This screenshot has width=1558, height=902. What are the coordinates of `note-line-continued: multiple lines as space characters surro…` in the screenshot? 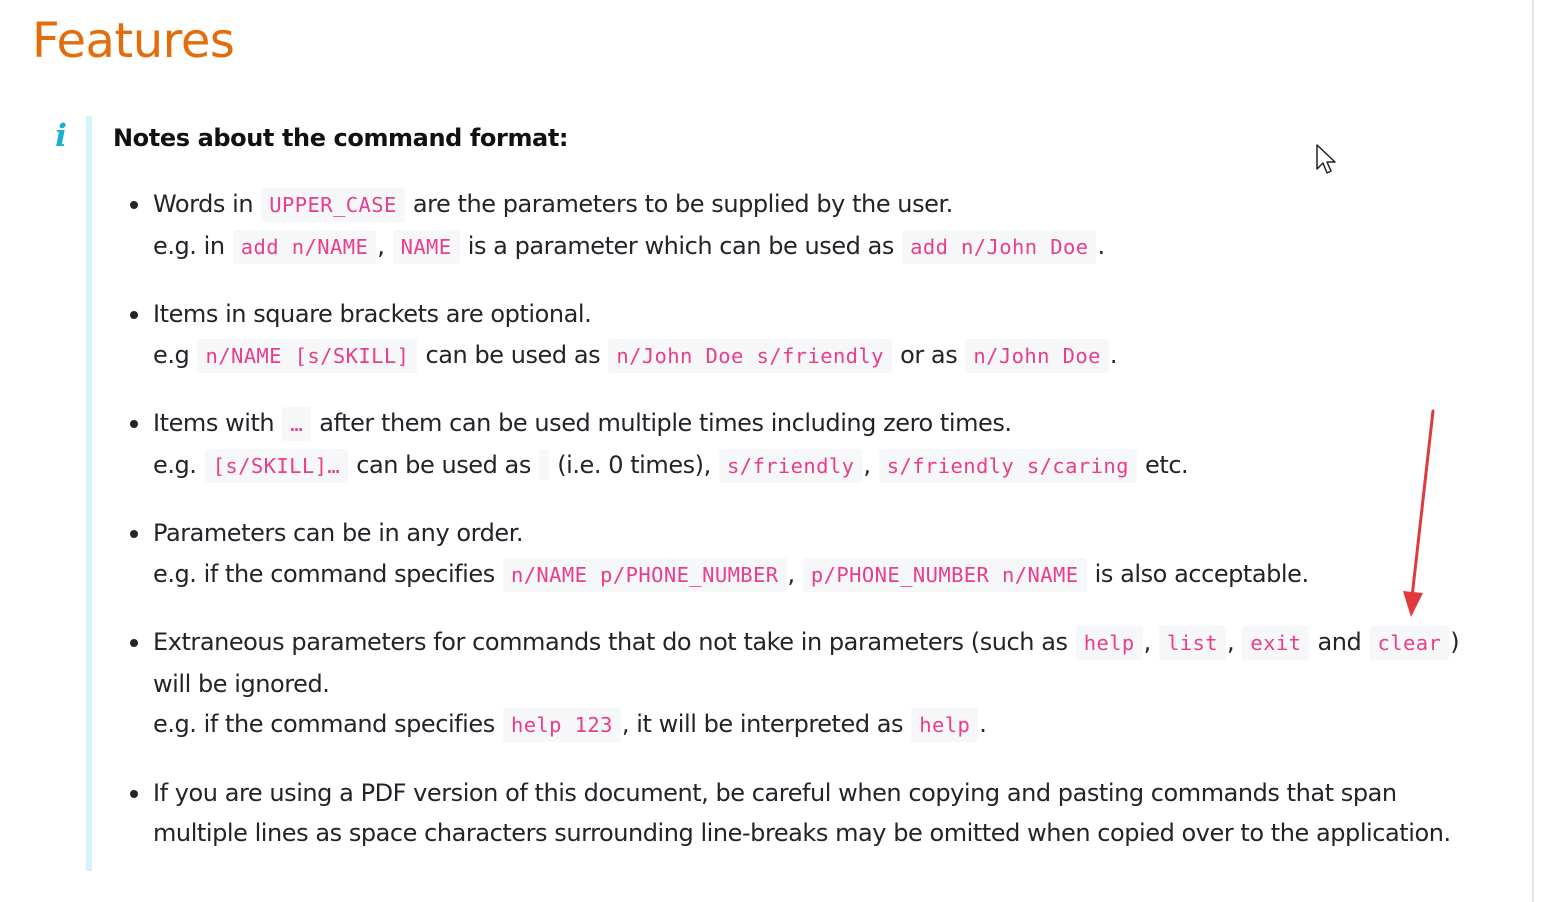 It's located at (802, 833).